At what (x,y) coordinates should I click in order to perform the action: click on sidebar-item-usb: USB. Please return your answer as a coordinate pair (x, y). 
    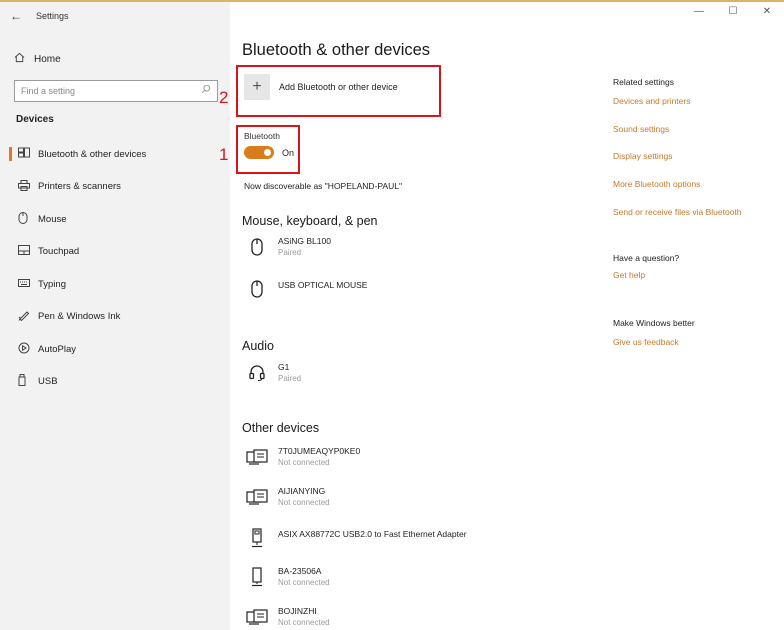
    Looking at the image, I should click on (115, 382).